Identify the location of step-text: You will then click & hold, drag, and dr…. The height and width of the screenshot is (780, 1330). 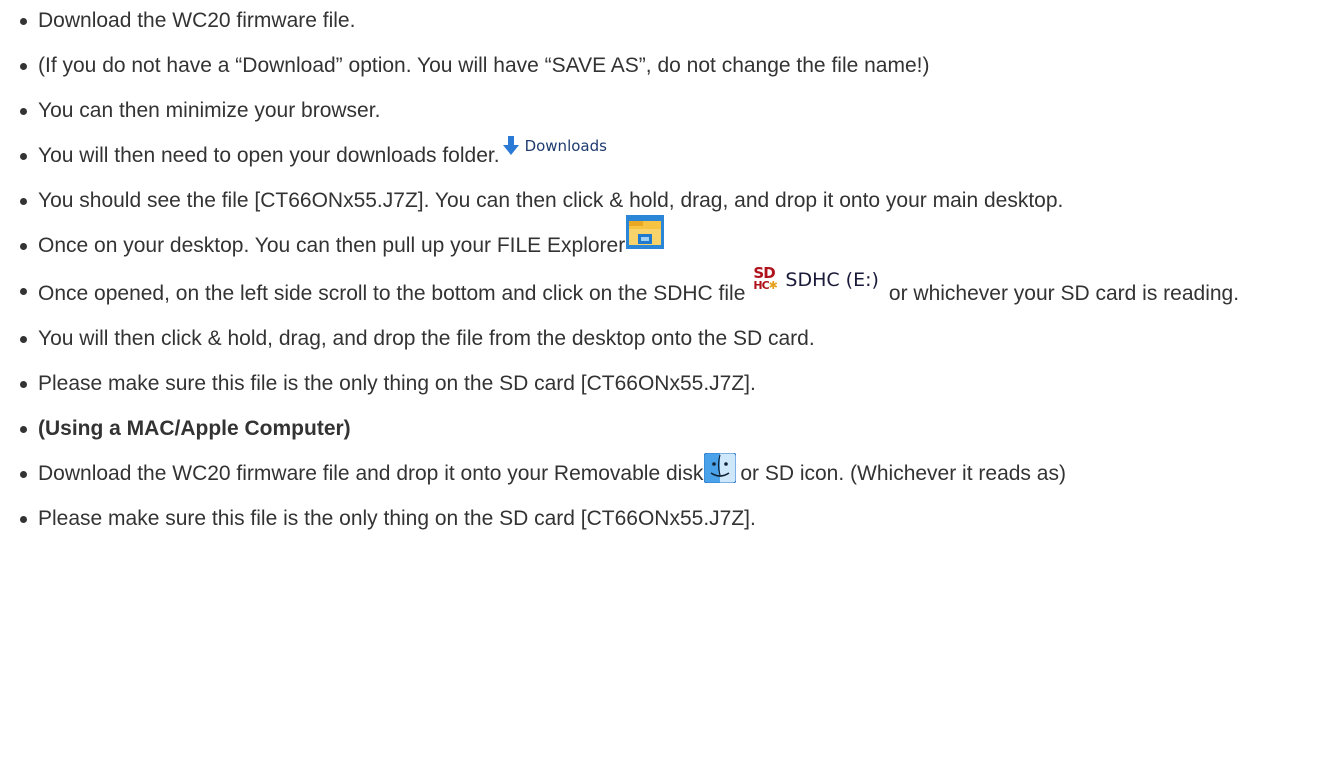
(426, 338).